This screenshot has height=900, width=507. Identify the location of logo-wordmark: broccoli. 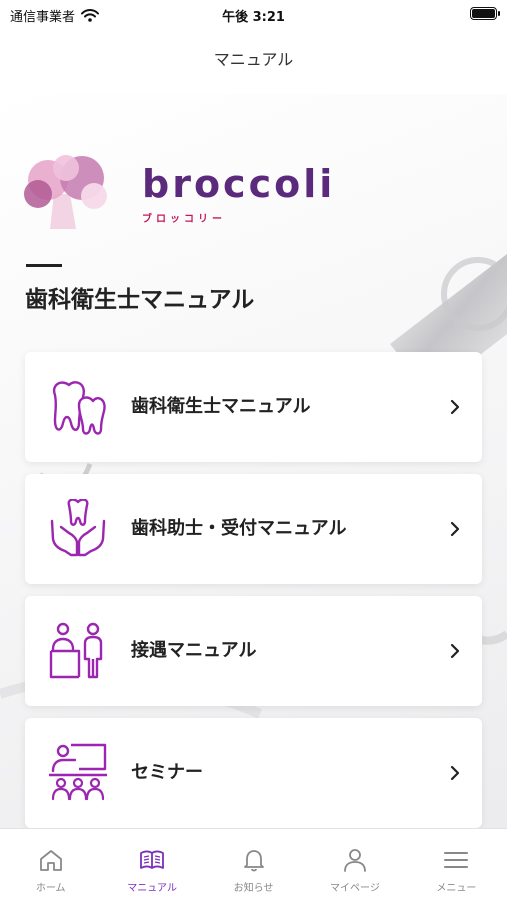
(239, 184).